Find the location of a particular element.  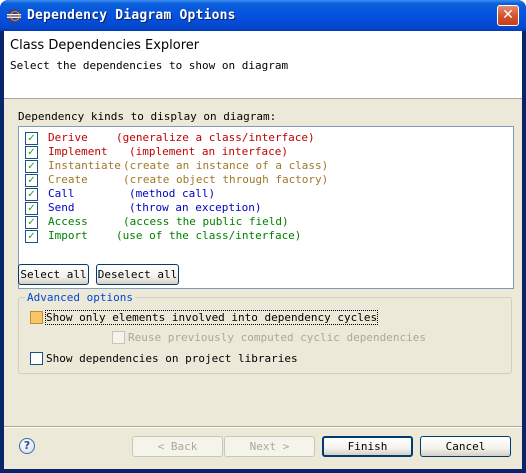

close-button: ✕ is located at coordinates (508, 15).